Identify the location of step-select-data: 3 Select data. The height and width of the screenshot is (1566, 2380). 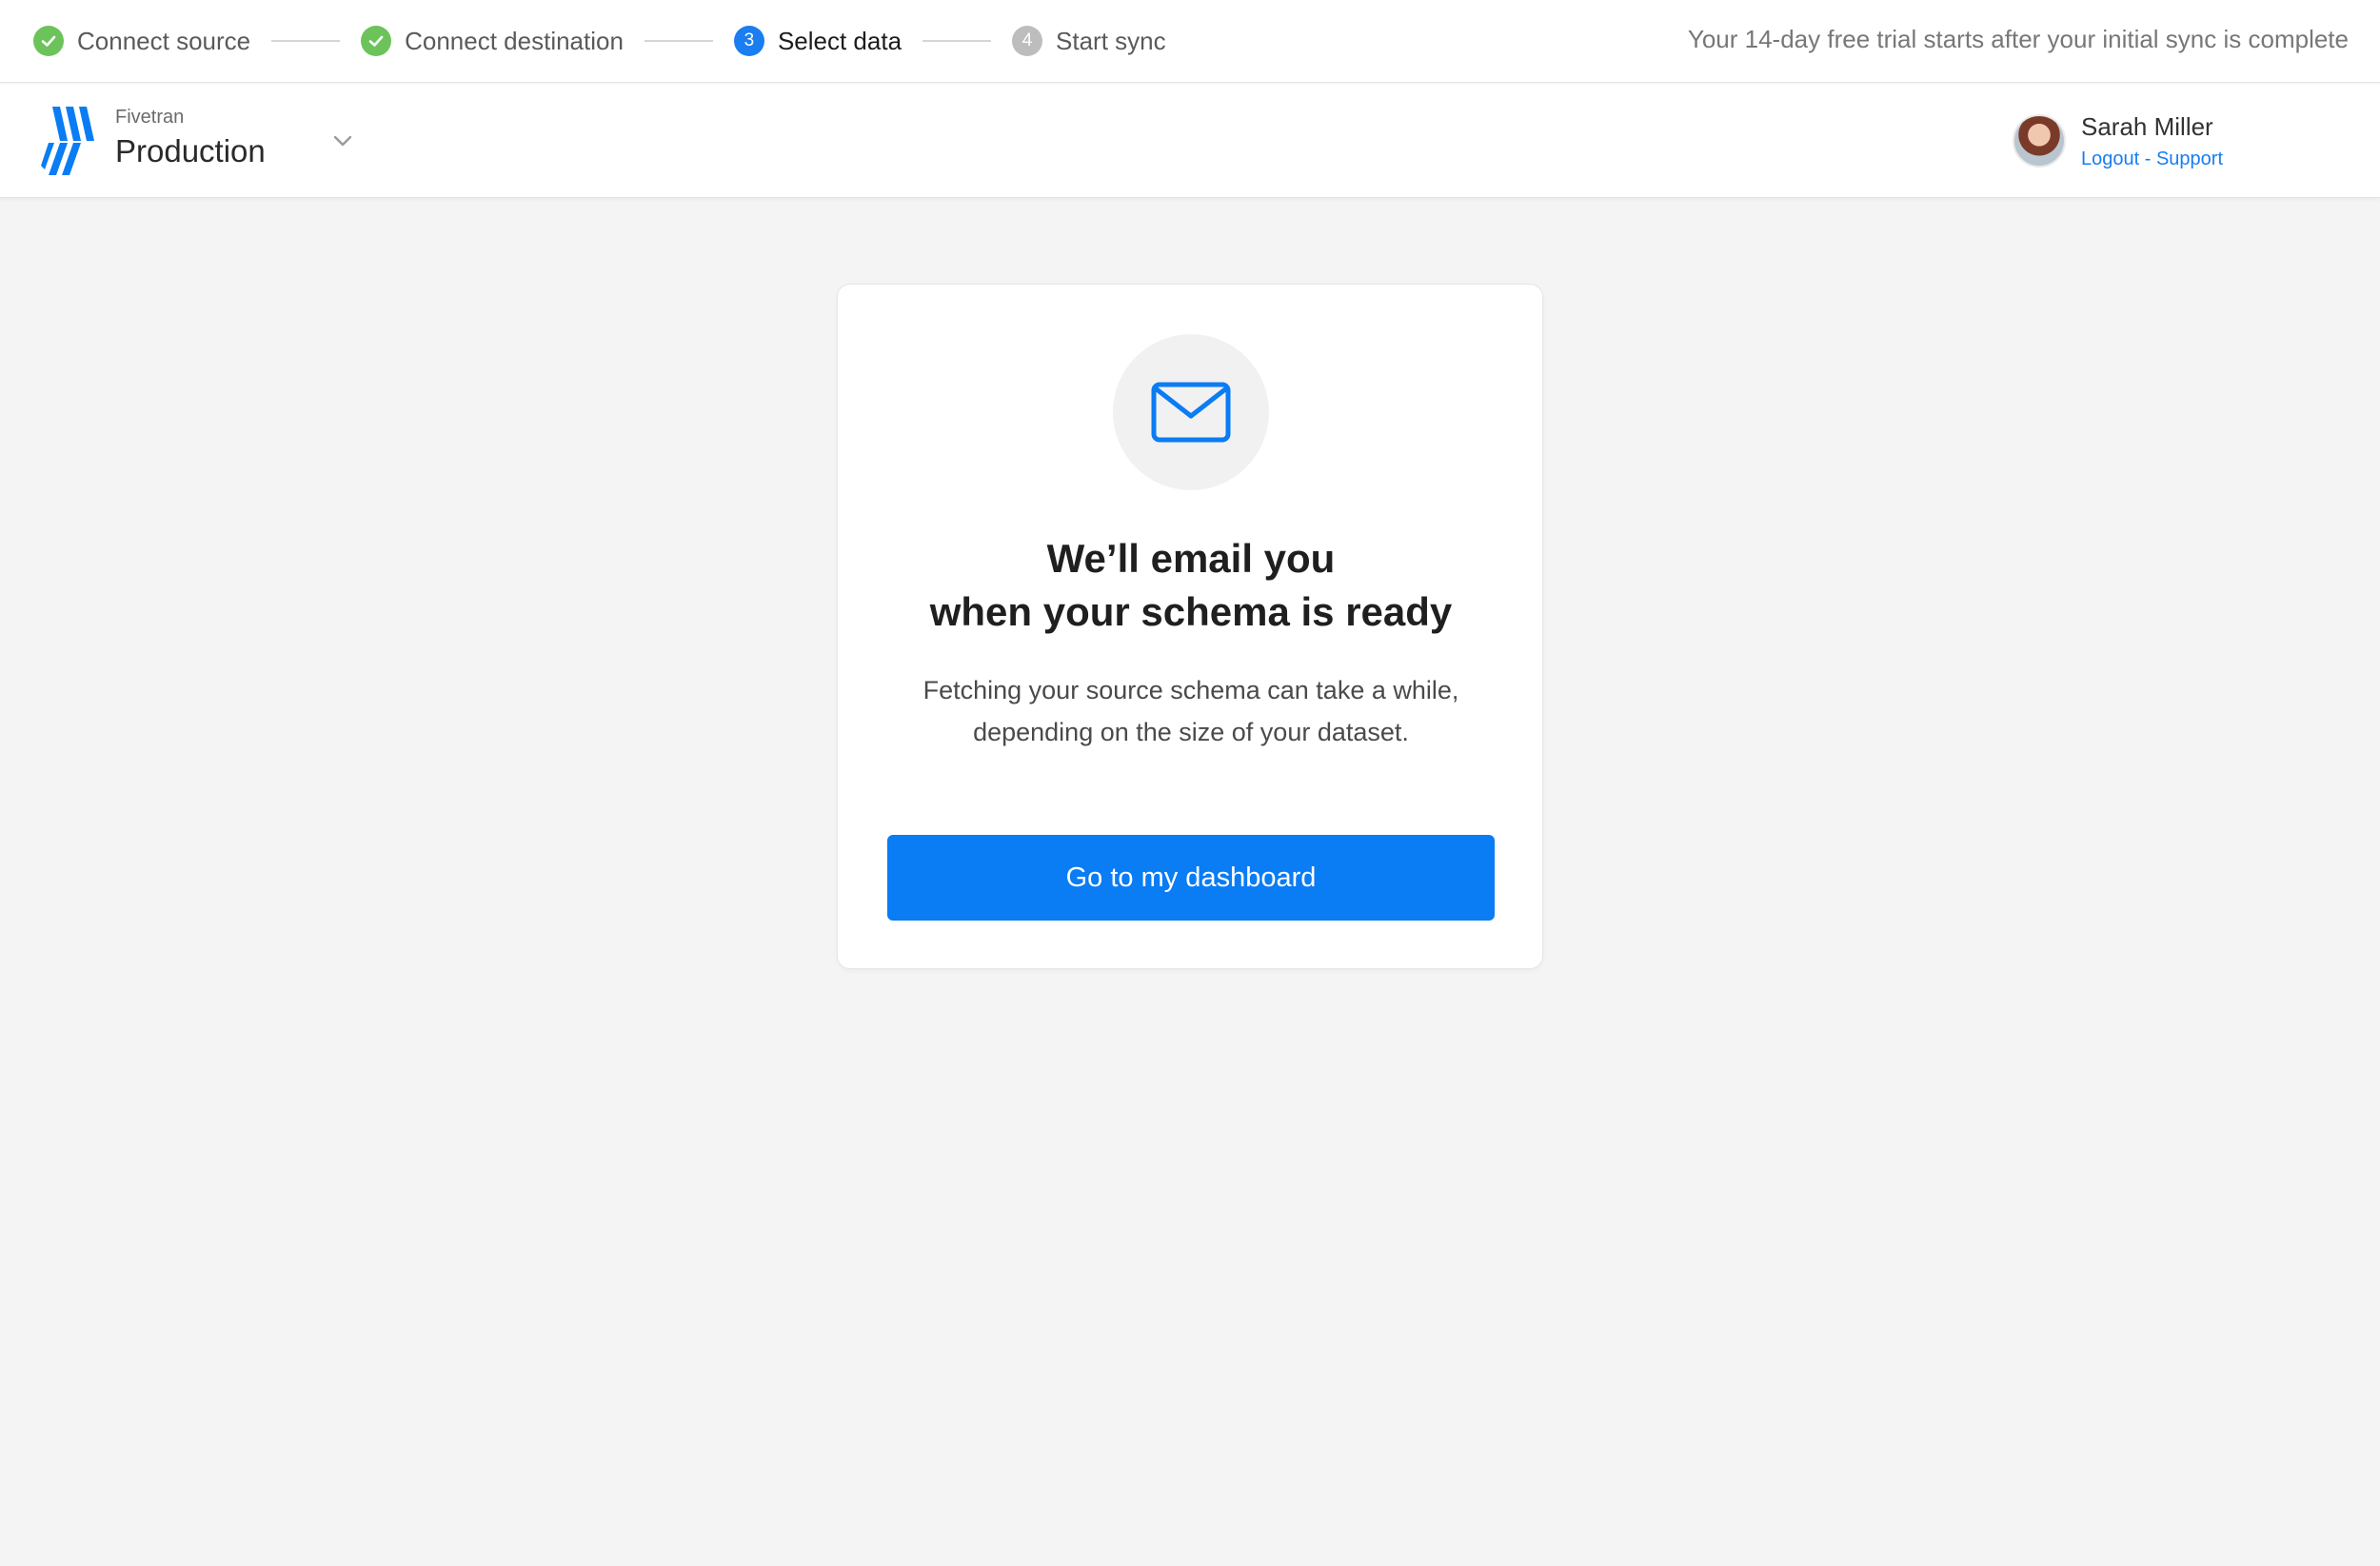
(817, 41).